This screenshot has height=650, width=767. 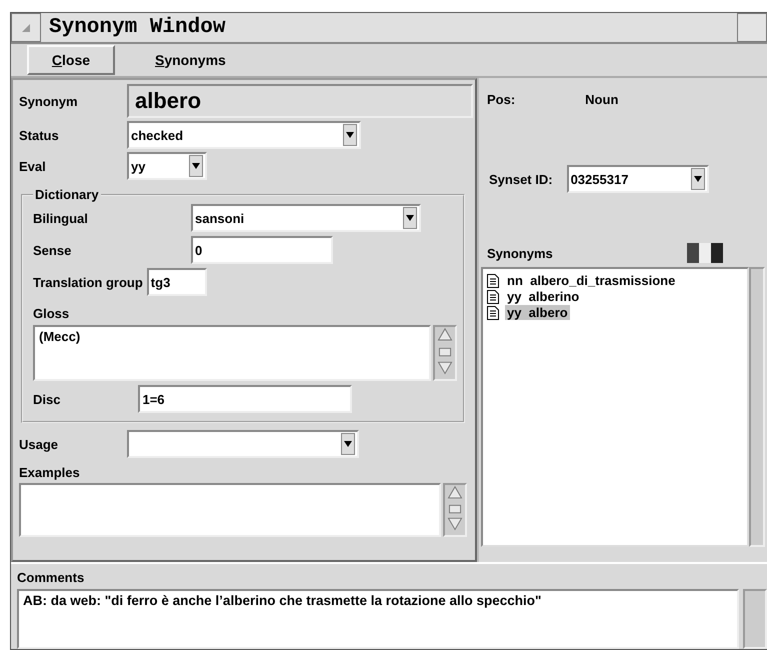 What do you see at coordinates (300, 101) in the screenshot?
I see `synonym-field: albero` at bounding box center [300, 101].